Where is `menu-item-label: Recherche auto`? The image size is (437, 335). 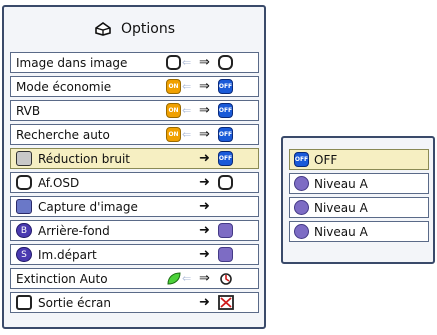 menu-item-label: Recherche auto is located at coordinates (63, 134).